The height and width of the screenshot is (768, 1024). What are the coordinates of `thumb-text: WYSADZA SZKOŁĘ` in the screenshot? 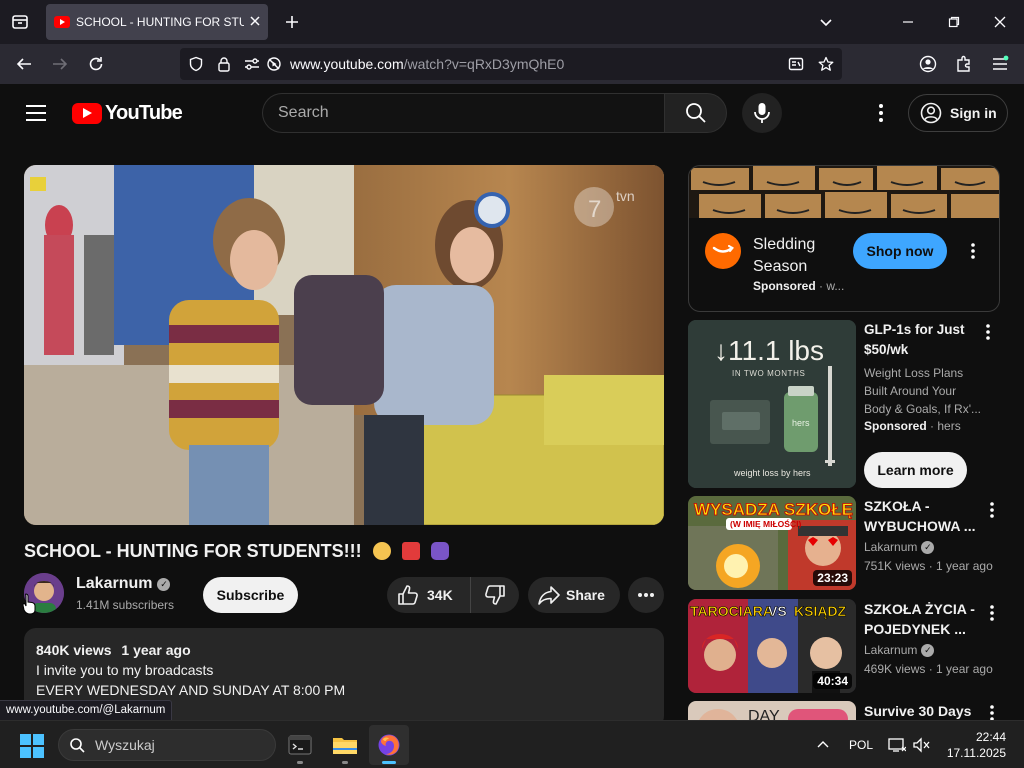 It's located at (773, 509).